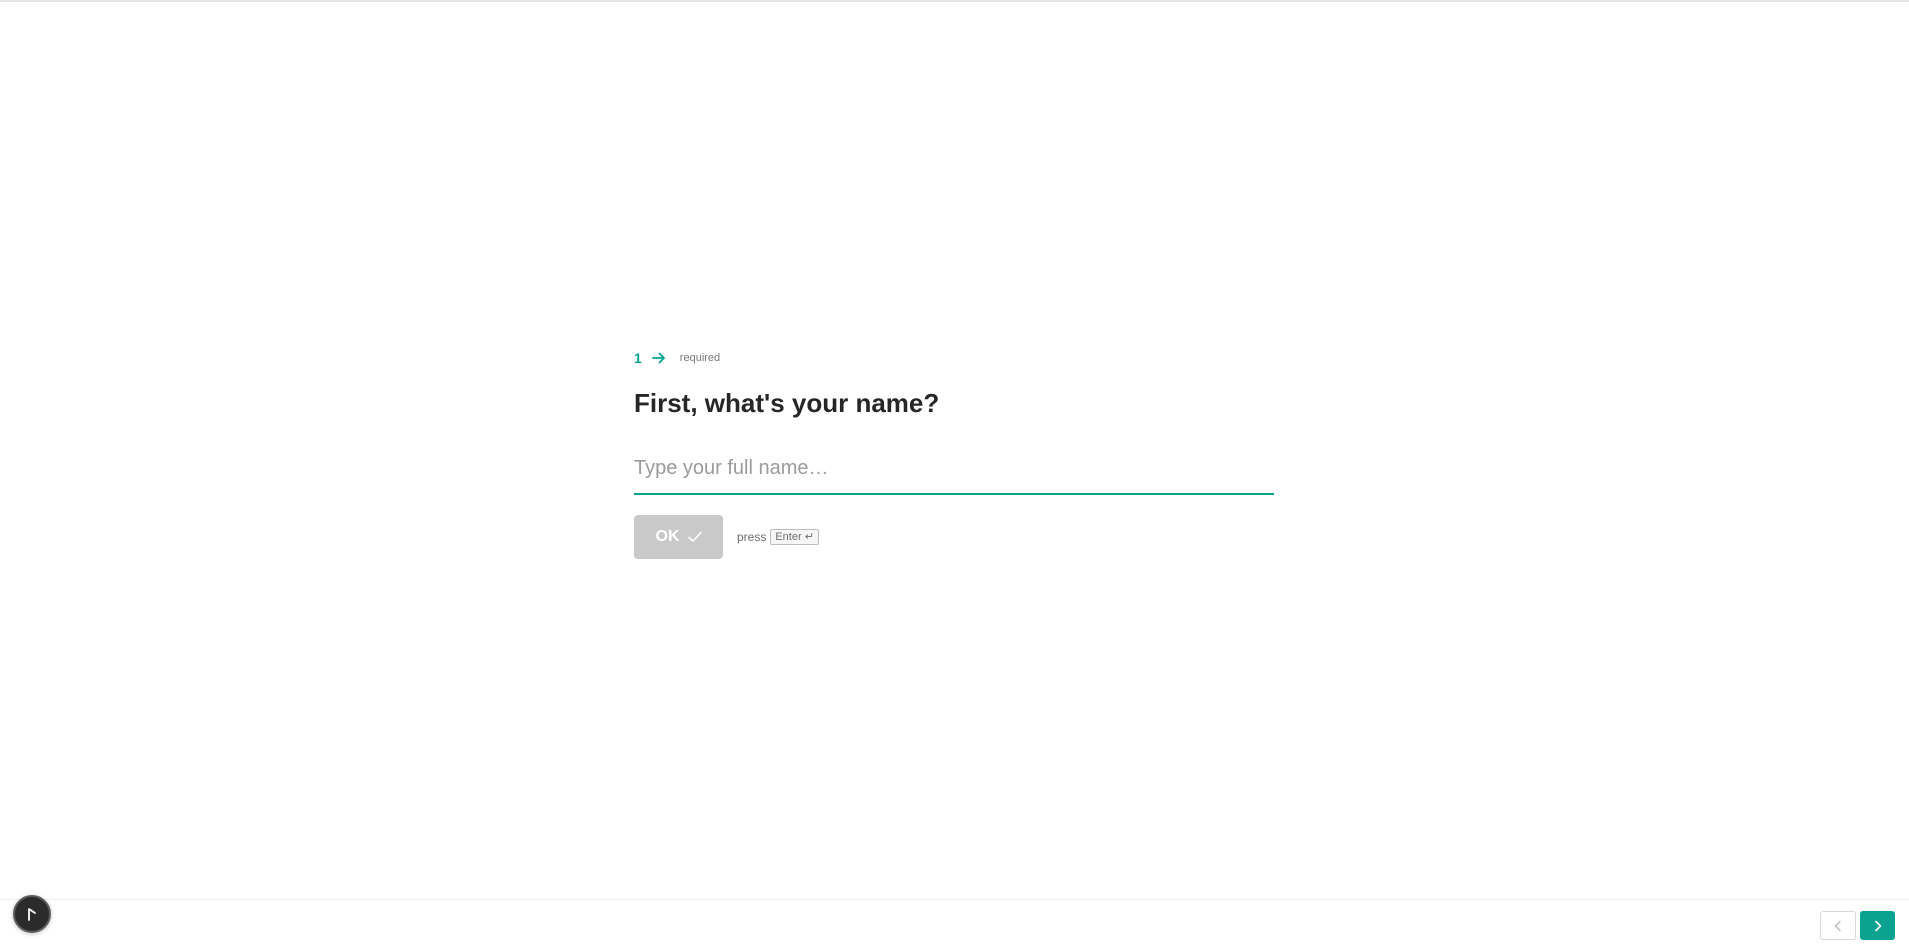 This screenshot has height=946, width=1909. Describe the element at coordinates (954, 472) in the screenshot. I see `full-name-input` at that location.